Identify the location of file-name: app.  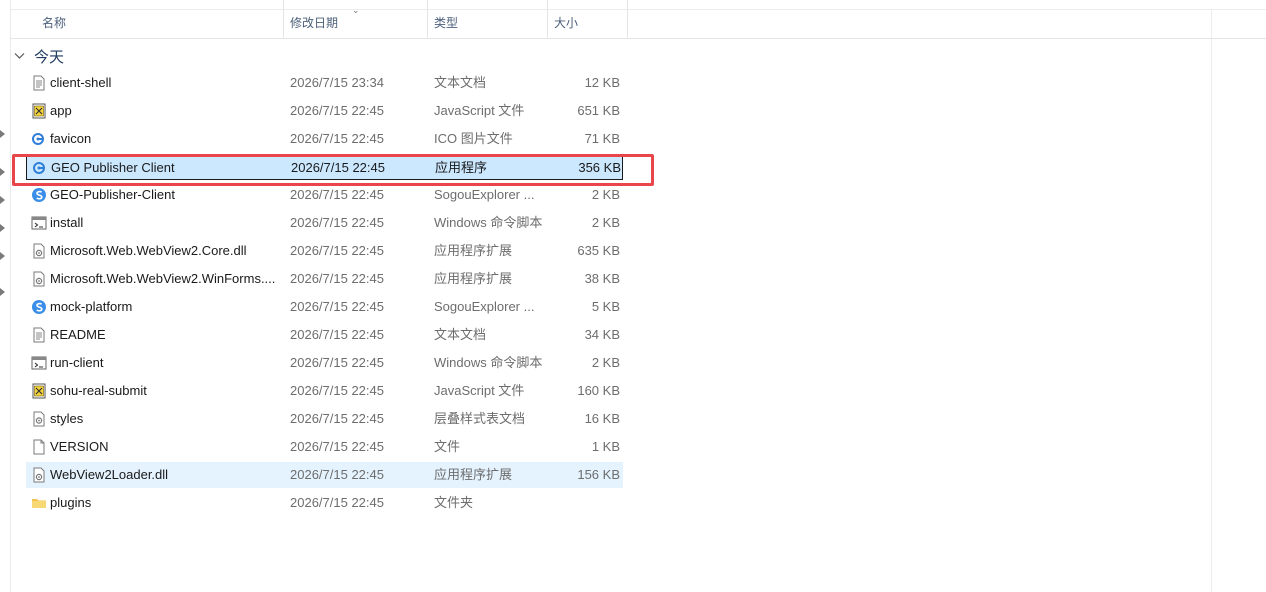
(61, 110).